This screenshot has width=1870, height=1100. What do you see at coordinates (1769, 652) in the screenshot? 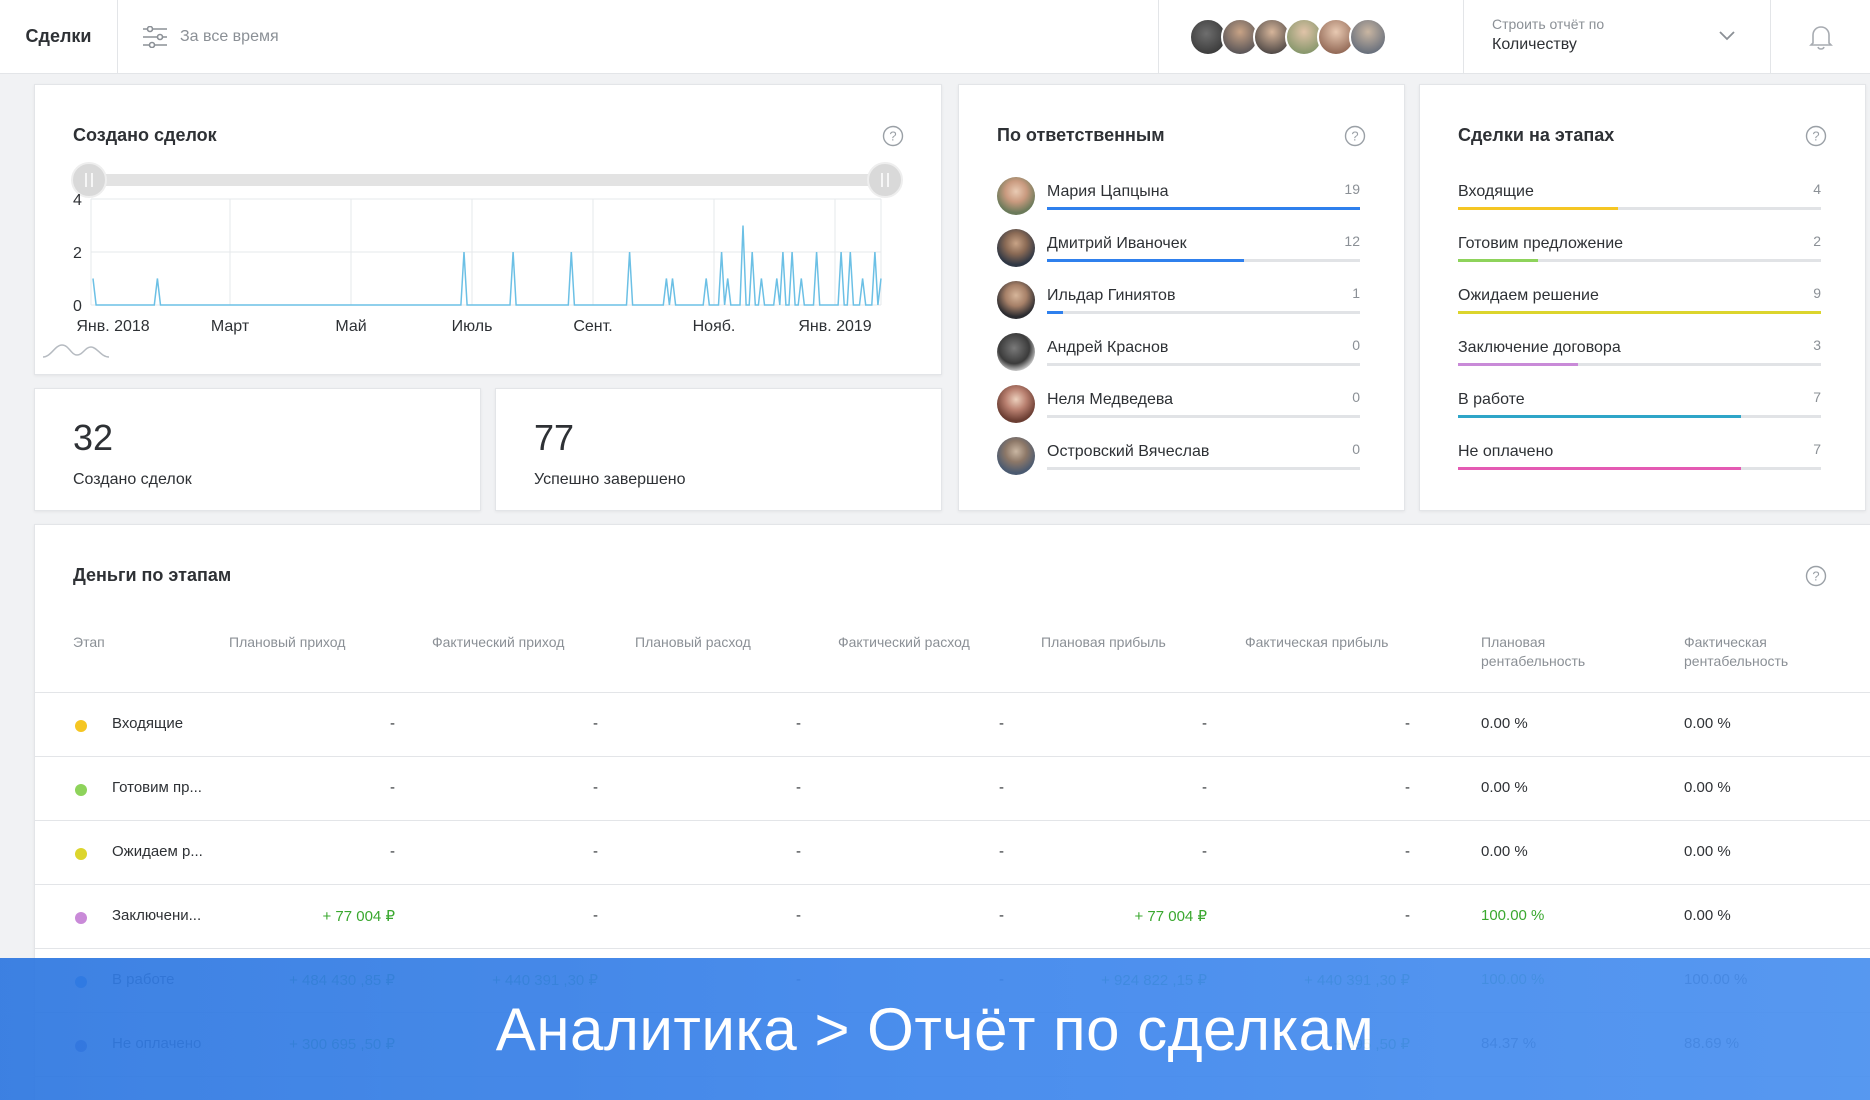
I see `column-header: Фактическая рентабельность` at bounding box center [1769, 652].